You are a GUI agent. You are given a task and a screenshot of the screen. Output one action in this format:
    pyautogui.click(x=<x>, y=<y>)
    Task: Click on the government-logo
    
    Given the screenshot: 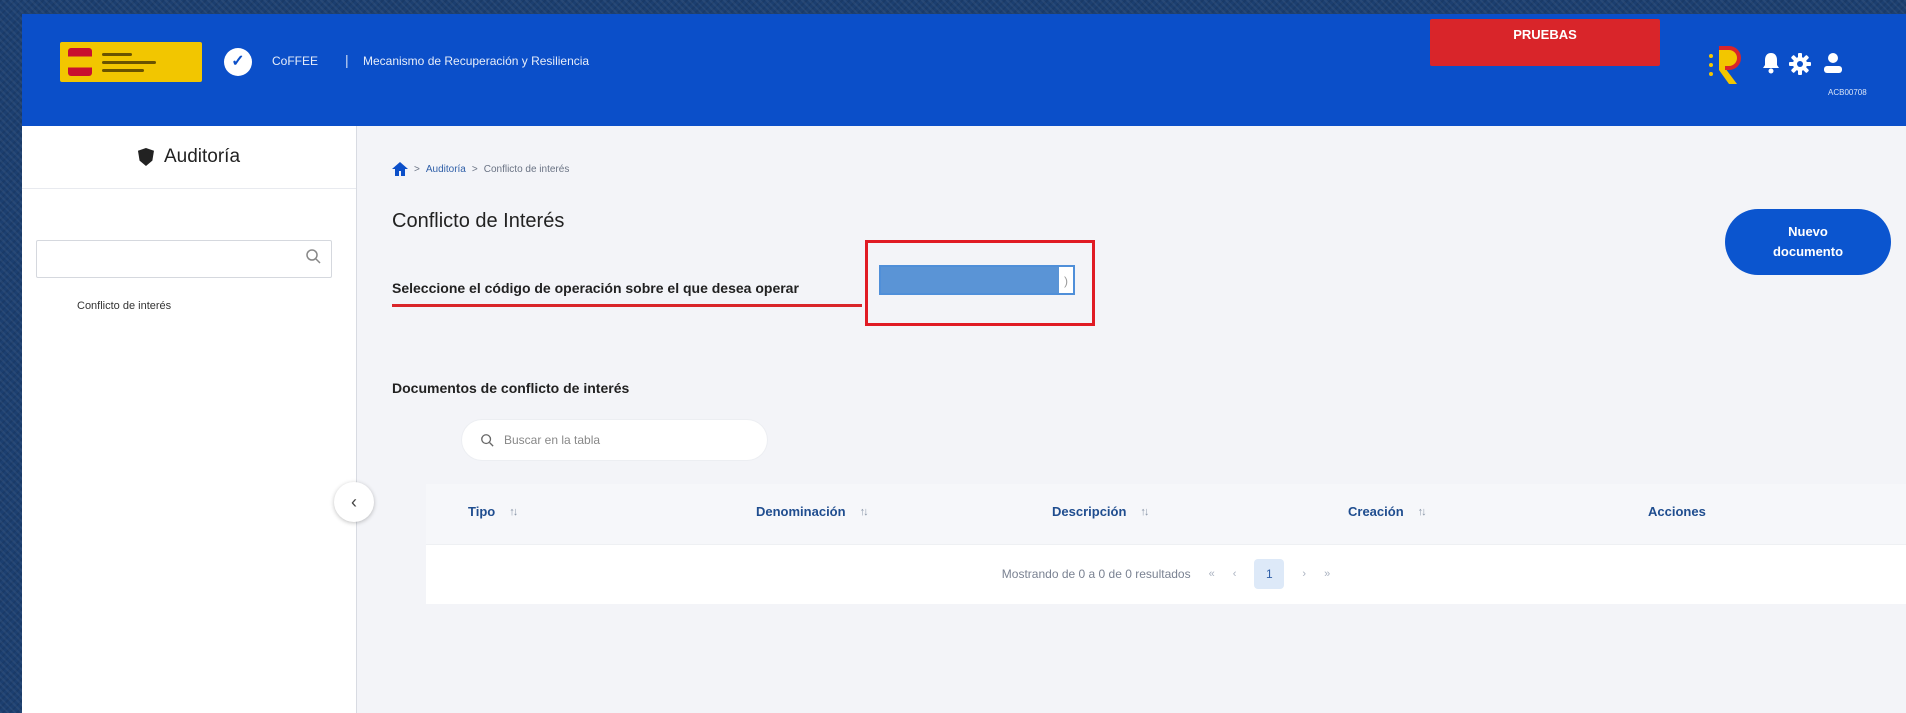 What is the action you would take?
    pyautogui.click(x=131, y=62)
    